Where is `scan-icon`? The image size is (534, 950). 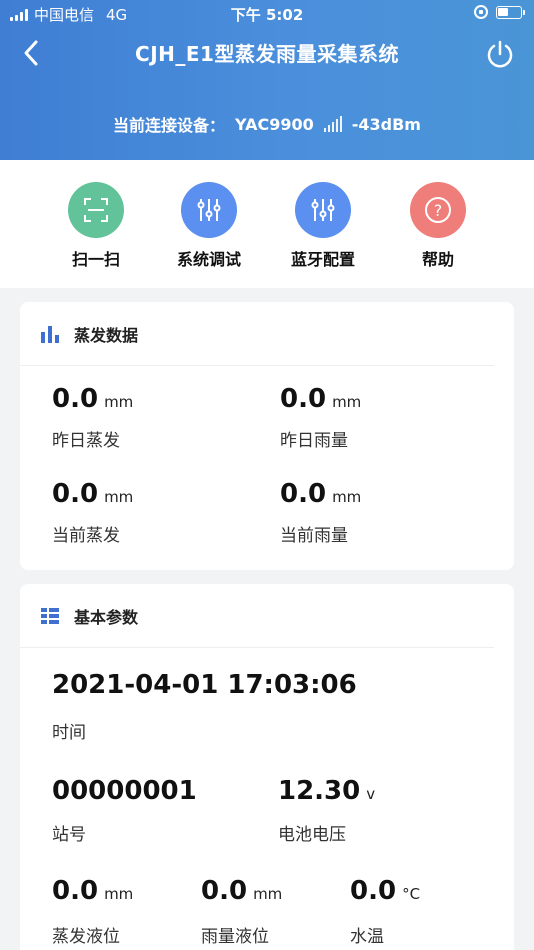
scan-icon is located at coordinates (96, 210).